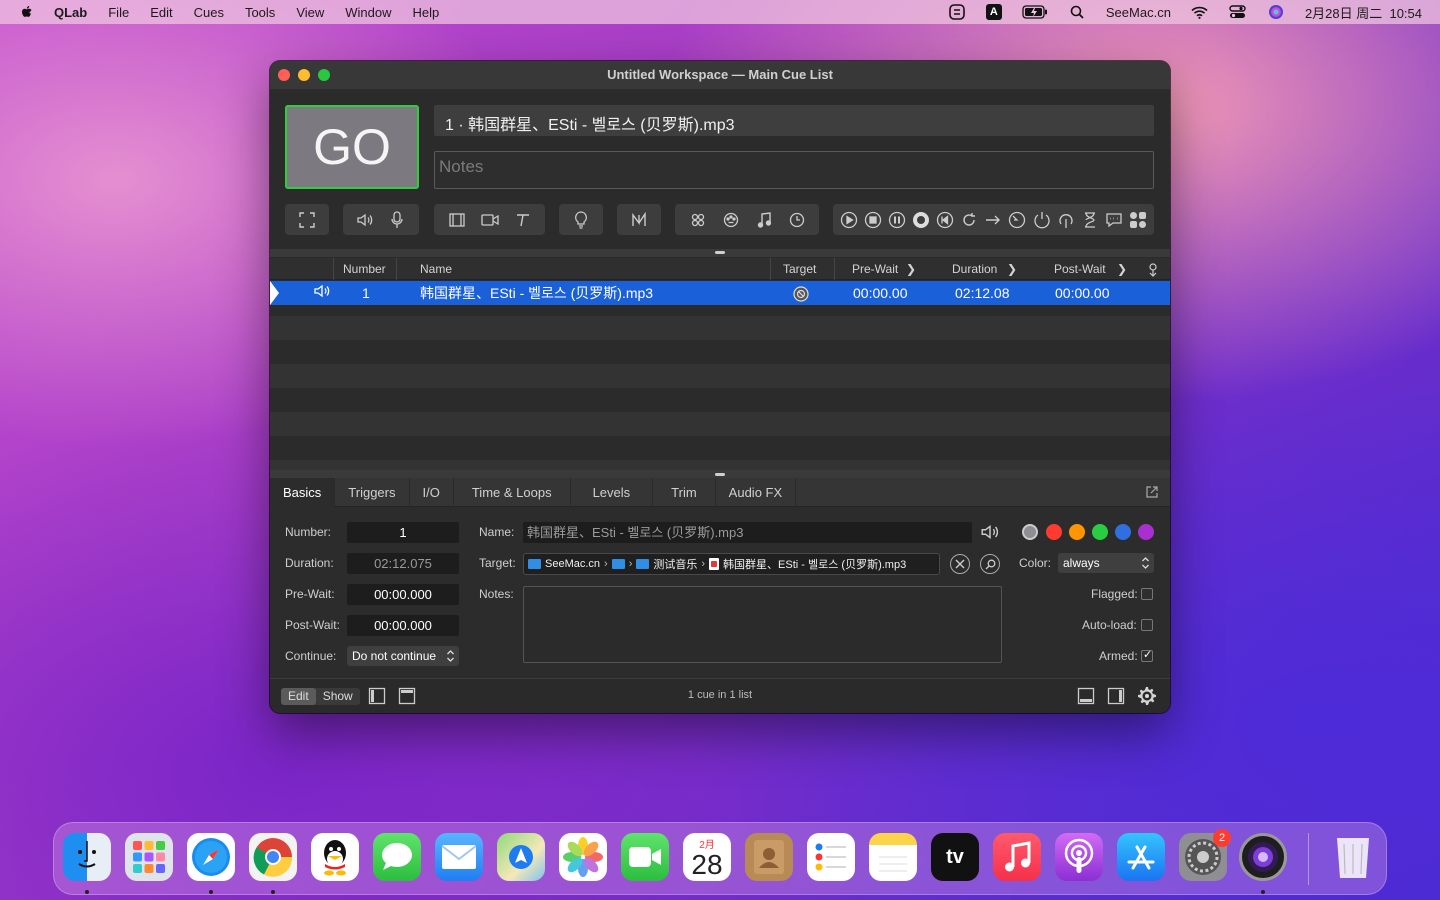 This screenshot has height=900, width=1440. I want to click on mic-cue-icon, so click(397, 220).